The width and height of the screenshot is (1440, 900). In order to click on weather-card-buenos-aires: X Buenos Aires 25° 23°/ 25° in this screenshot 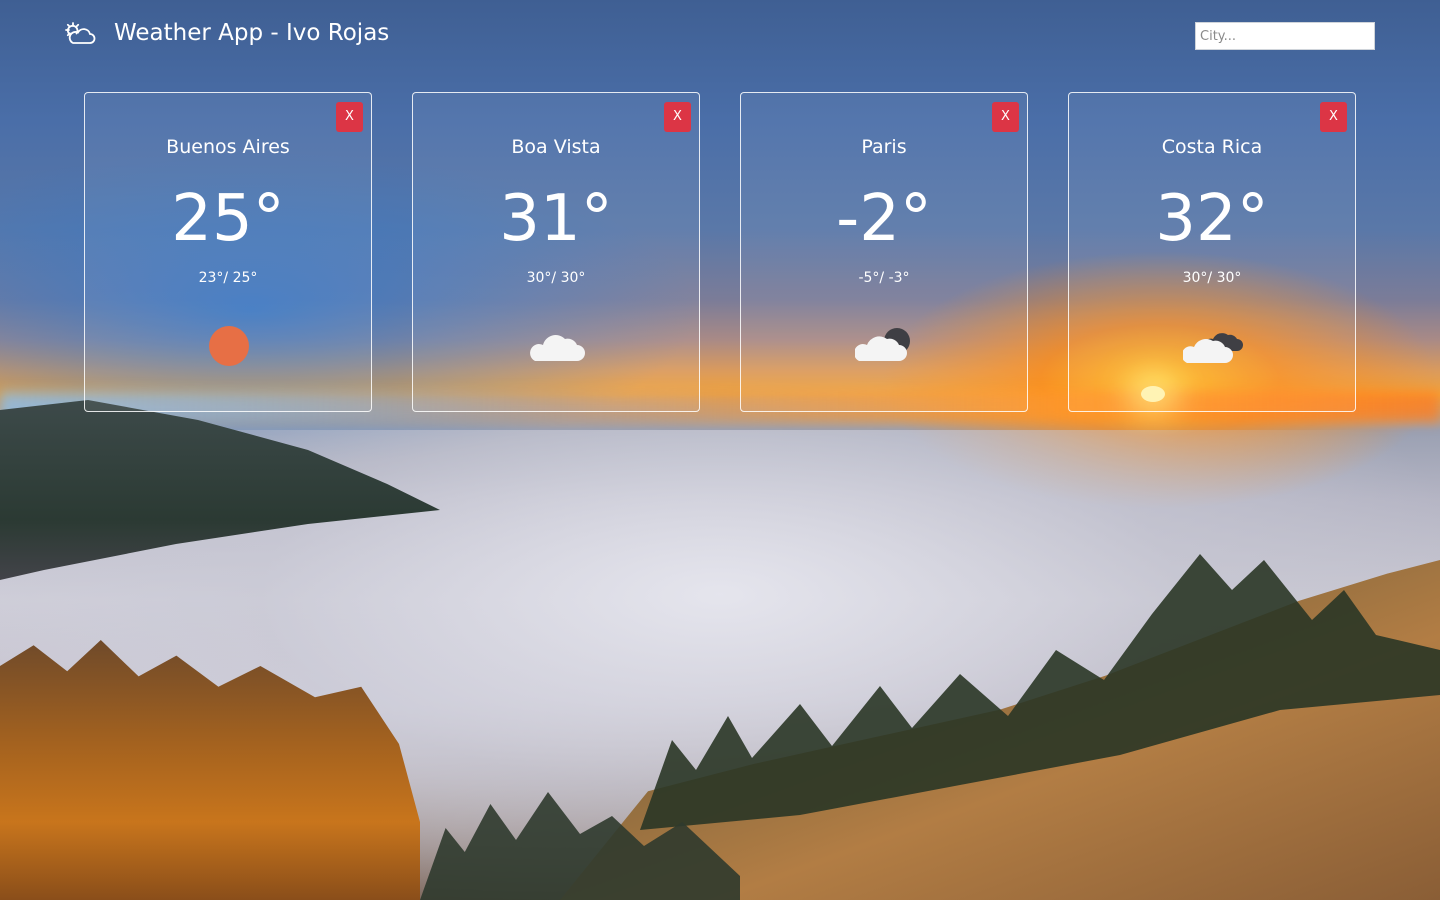, I will do `click(228, 252)`.